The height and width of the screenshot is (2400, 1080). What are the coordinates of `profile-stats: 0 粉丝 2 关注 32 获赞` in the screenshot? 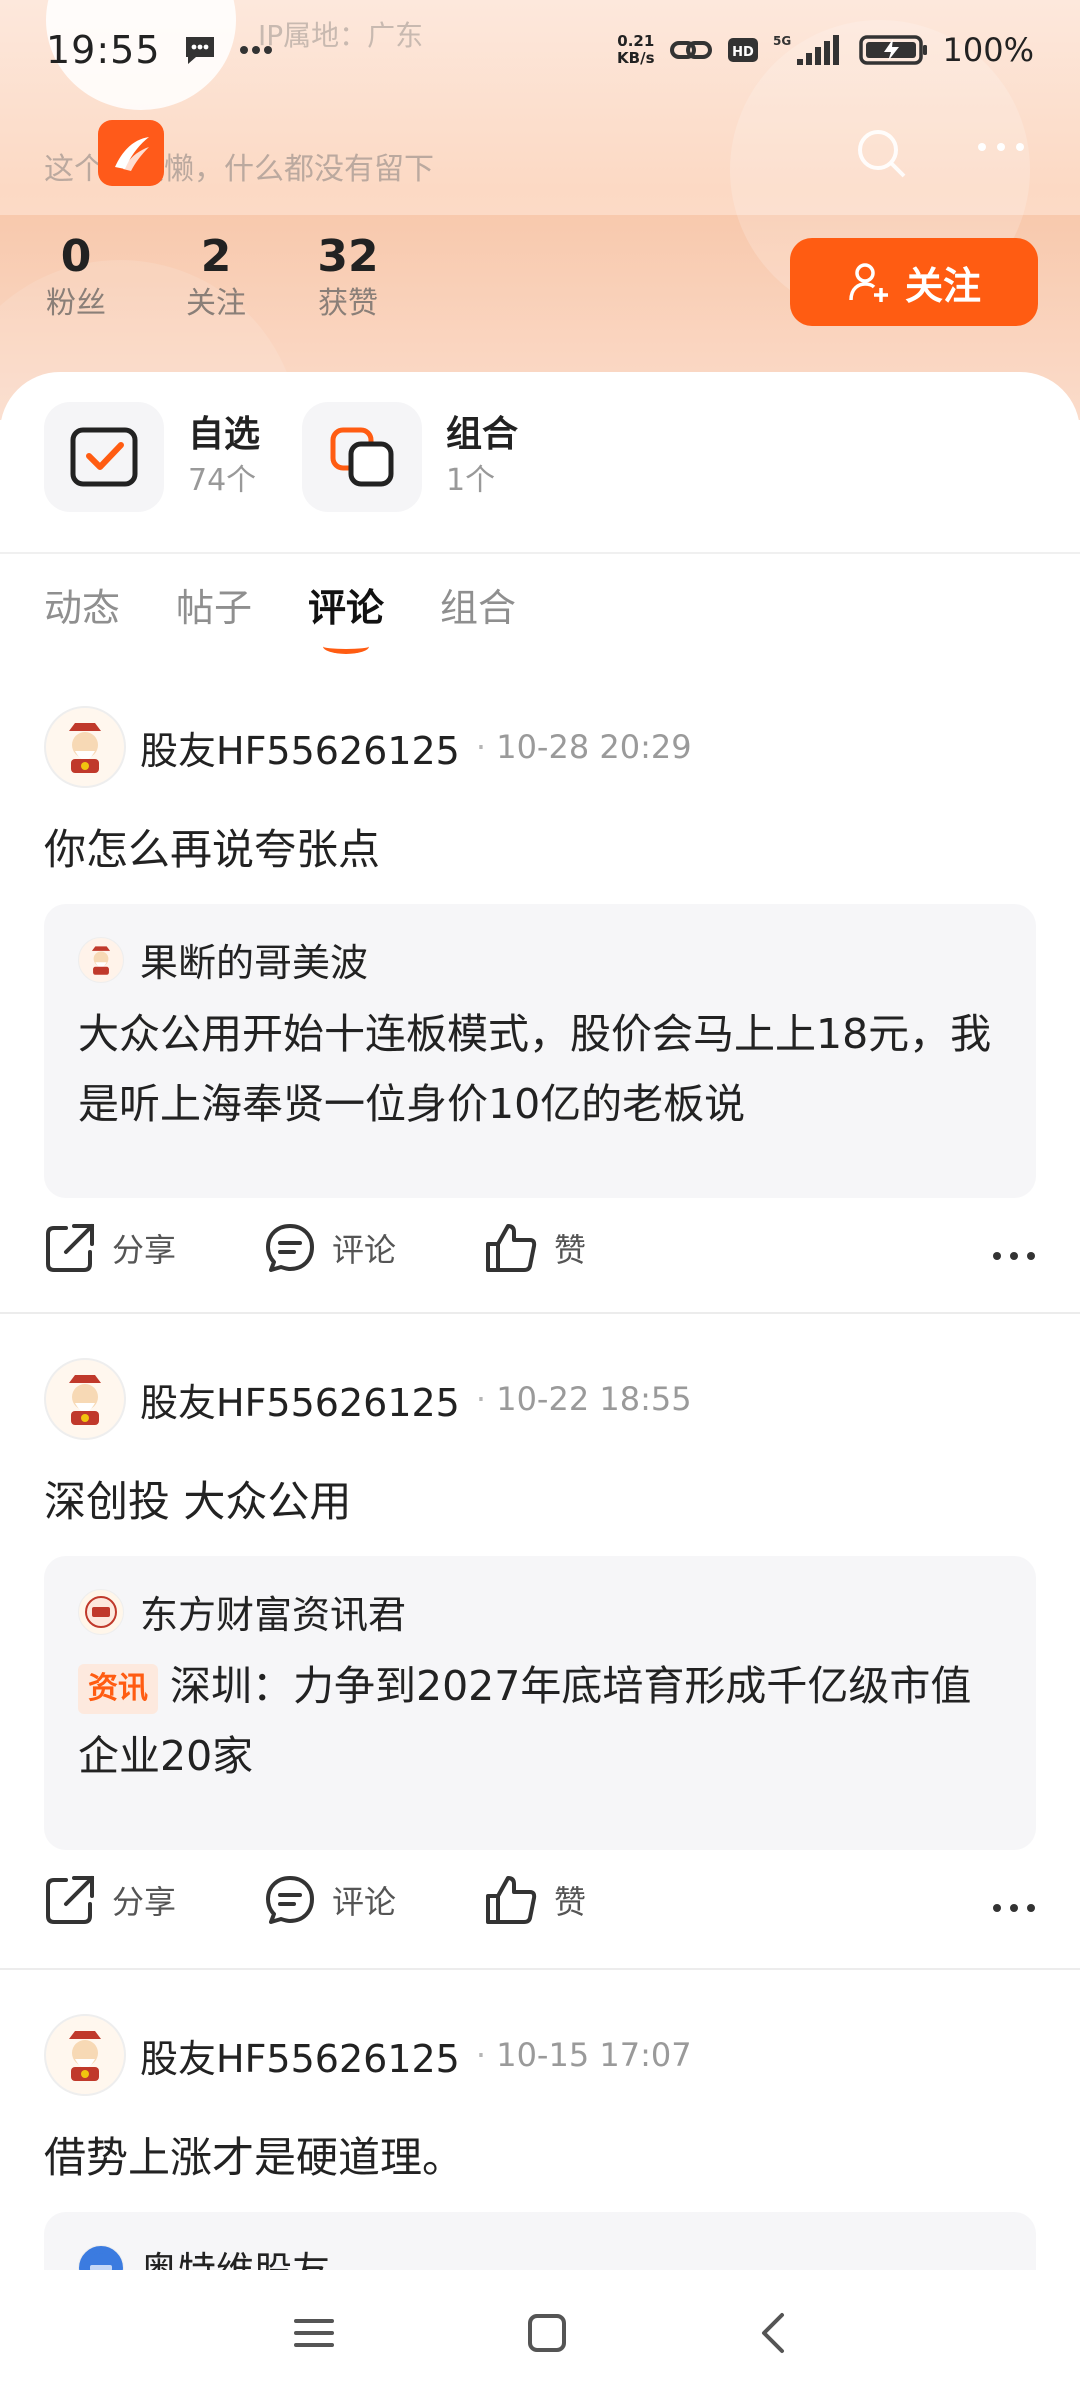 It's located at (218, 279).